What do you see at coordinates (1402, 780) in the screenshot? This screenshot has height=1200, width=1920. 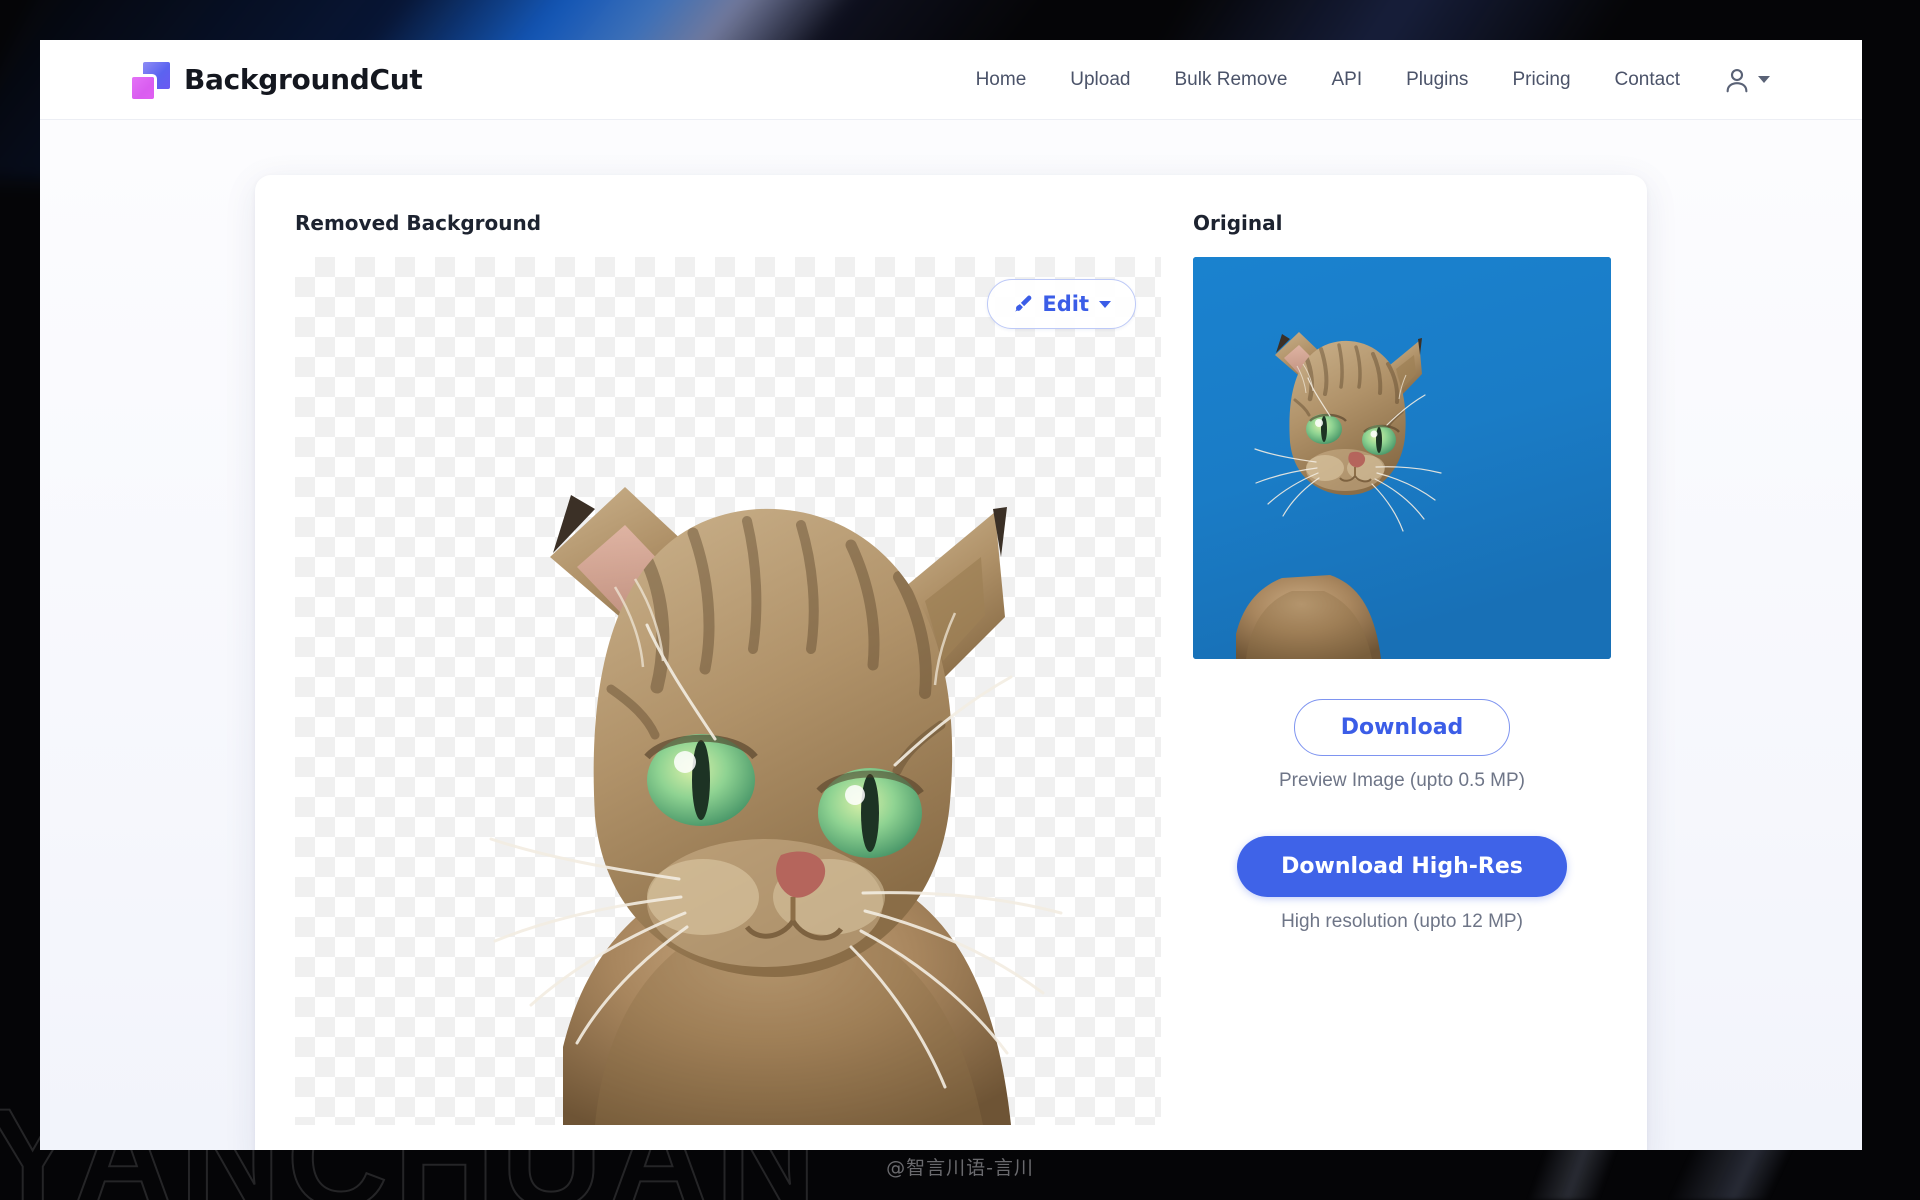 I see `download-caption: Preview Image (upto 0.5 MP)` at bounding box center [1402, 780].